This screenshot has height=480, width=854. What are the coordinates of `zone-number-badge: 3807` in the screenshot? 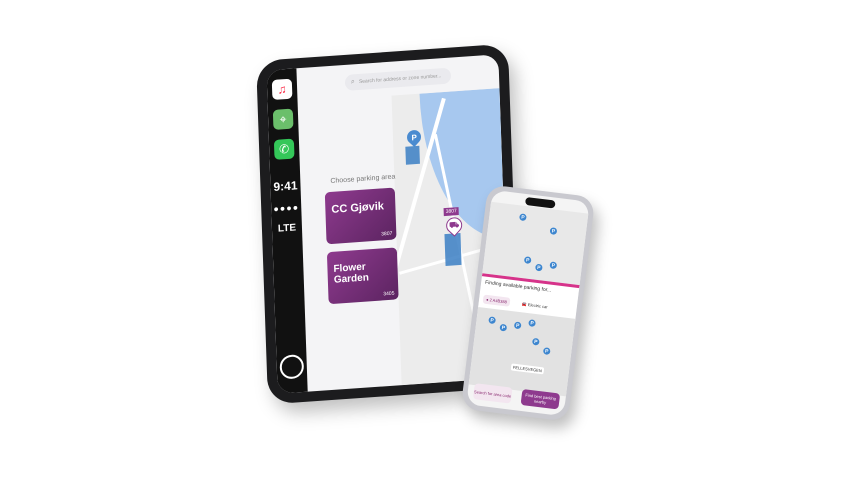 It's located at (451, 212).